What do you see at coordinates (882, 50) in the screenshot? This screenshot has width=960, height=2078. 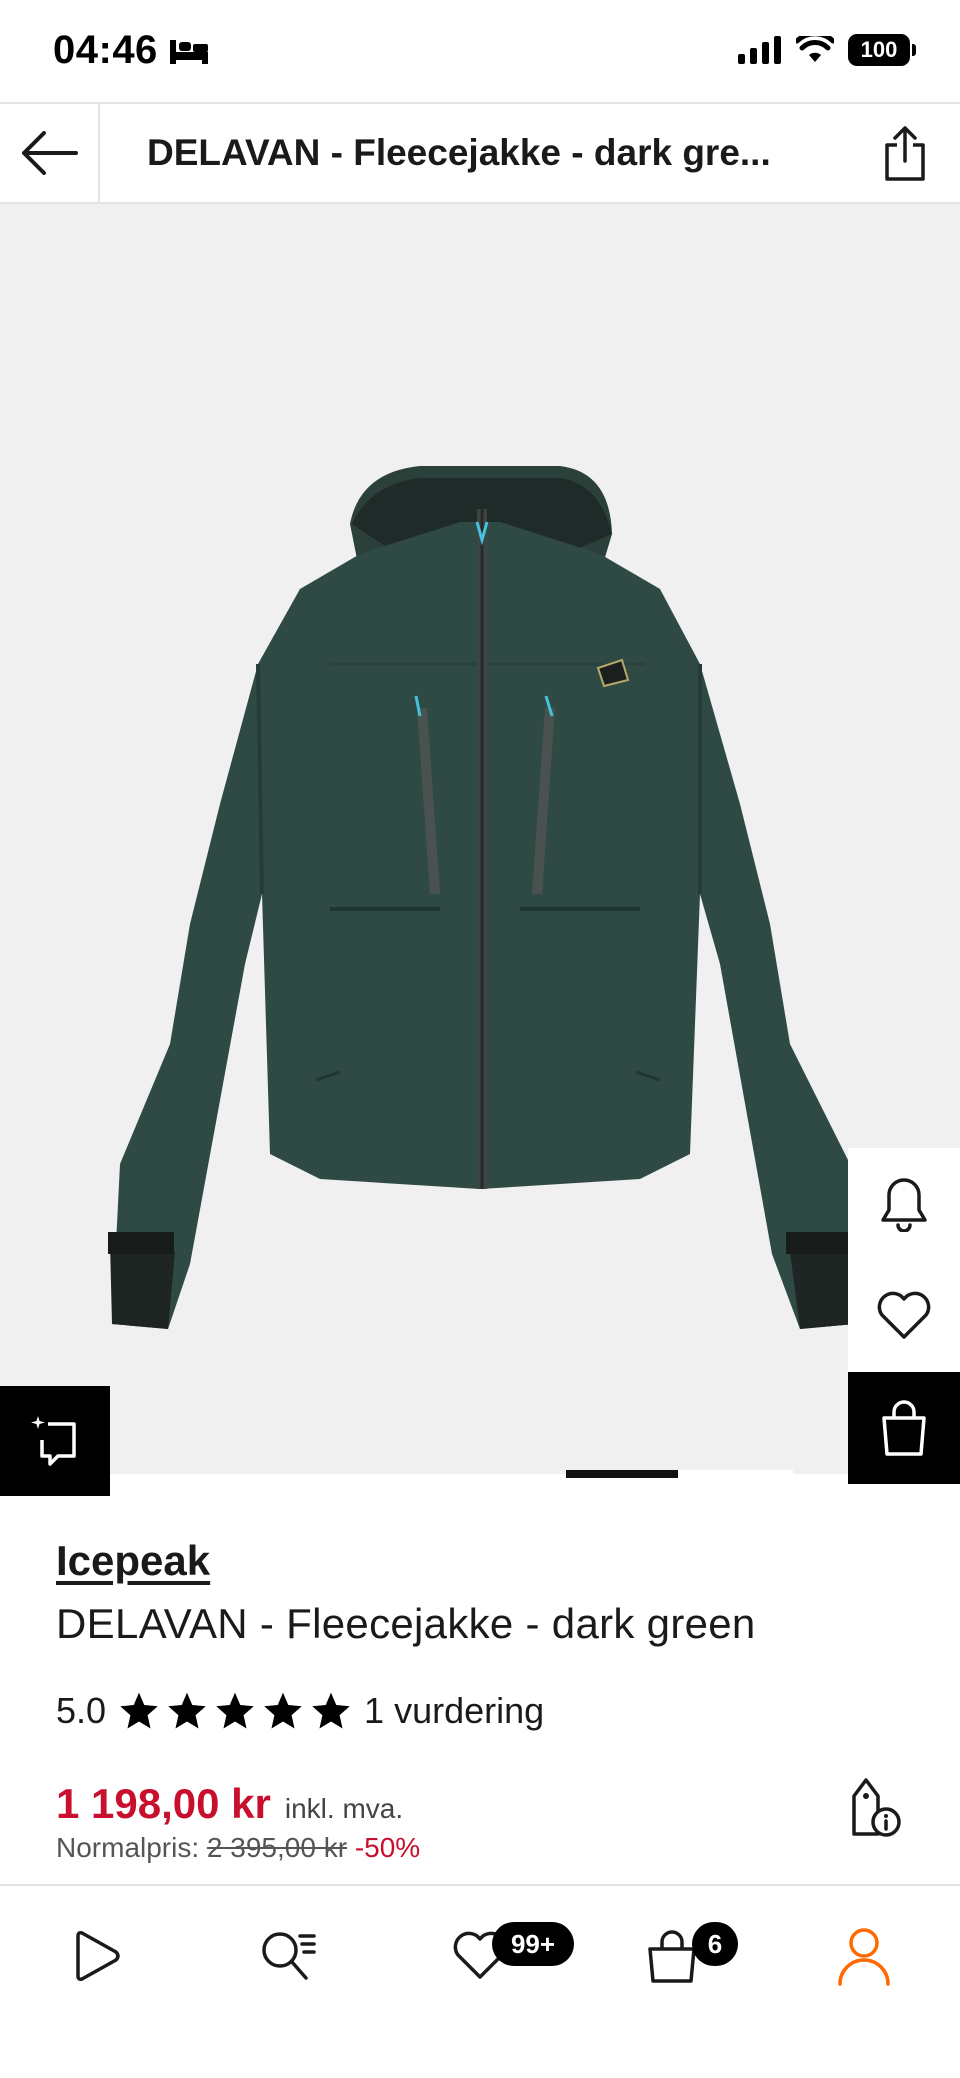 I see `battery-indicator: 100` at bounding box center [882, 50].